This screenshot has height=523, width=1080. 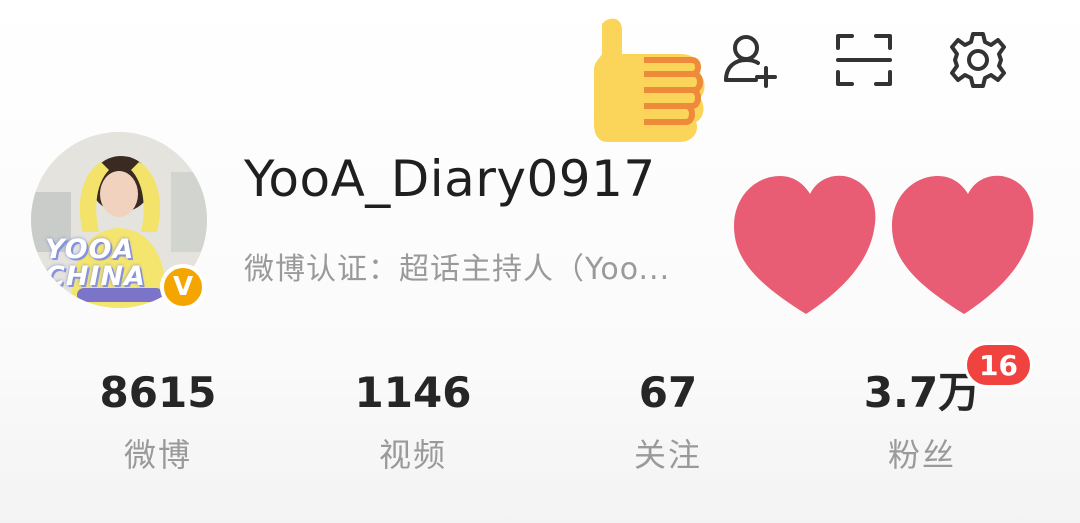 What do you see at coordinates (413, 420) in the screenshot?
I see `stat-video: 1146 视频` at bounding box center [413, 420].